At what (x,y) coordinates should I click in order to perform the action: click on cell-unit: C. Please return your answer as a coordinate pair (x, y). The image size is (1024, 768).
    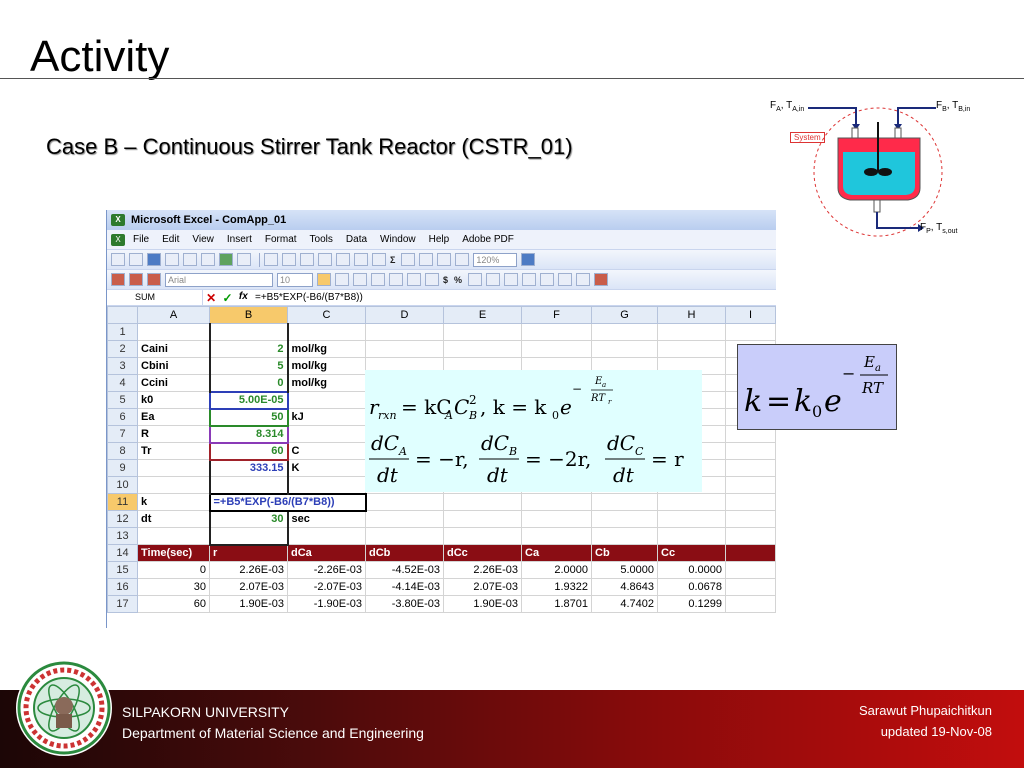
    Looking at the image, I should click on (326, 451).